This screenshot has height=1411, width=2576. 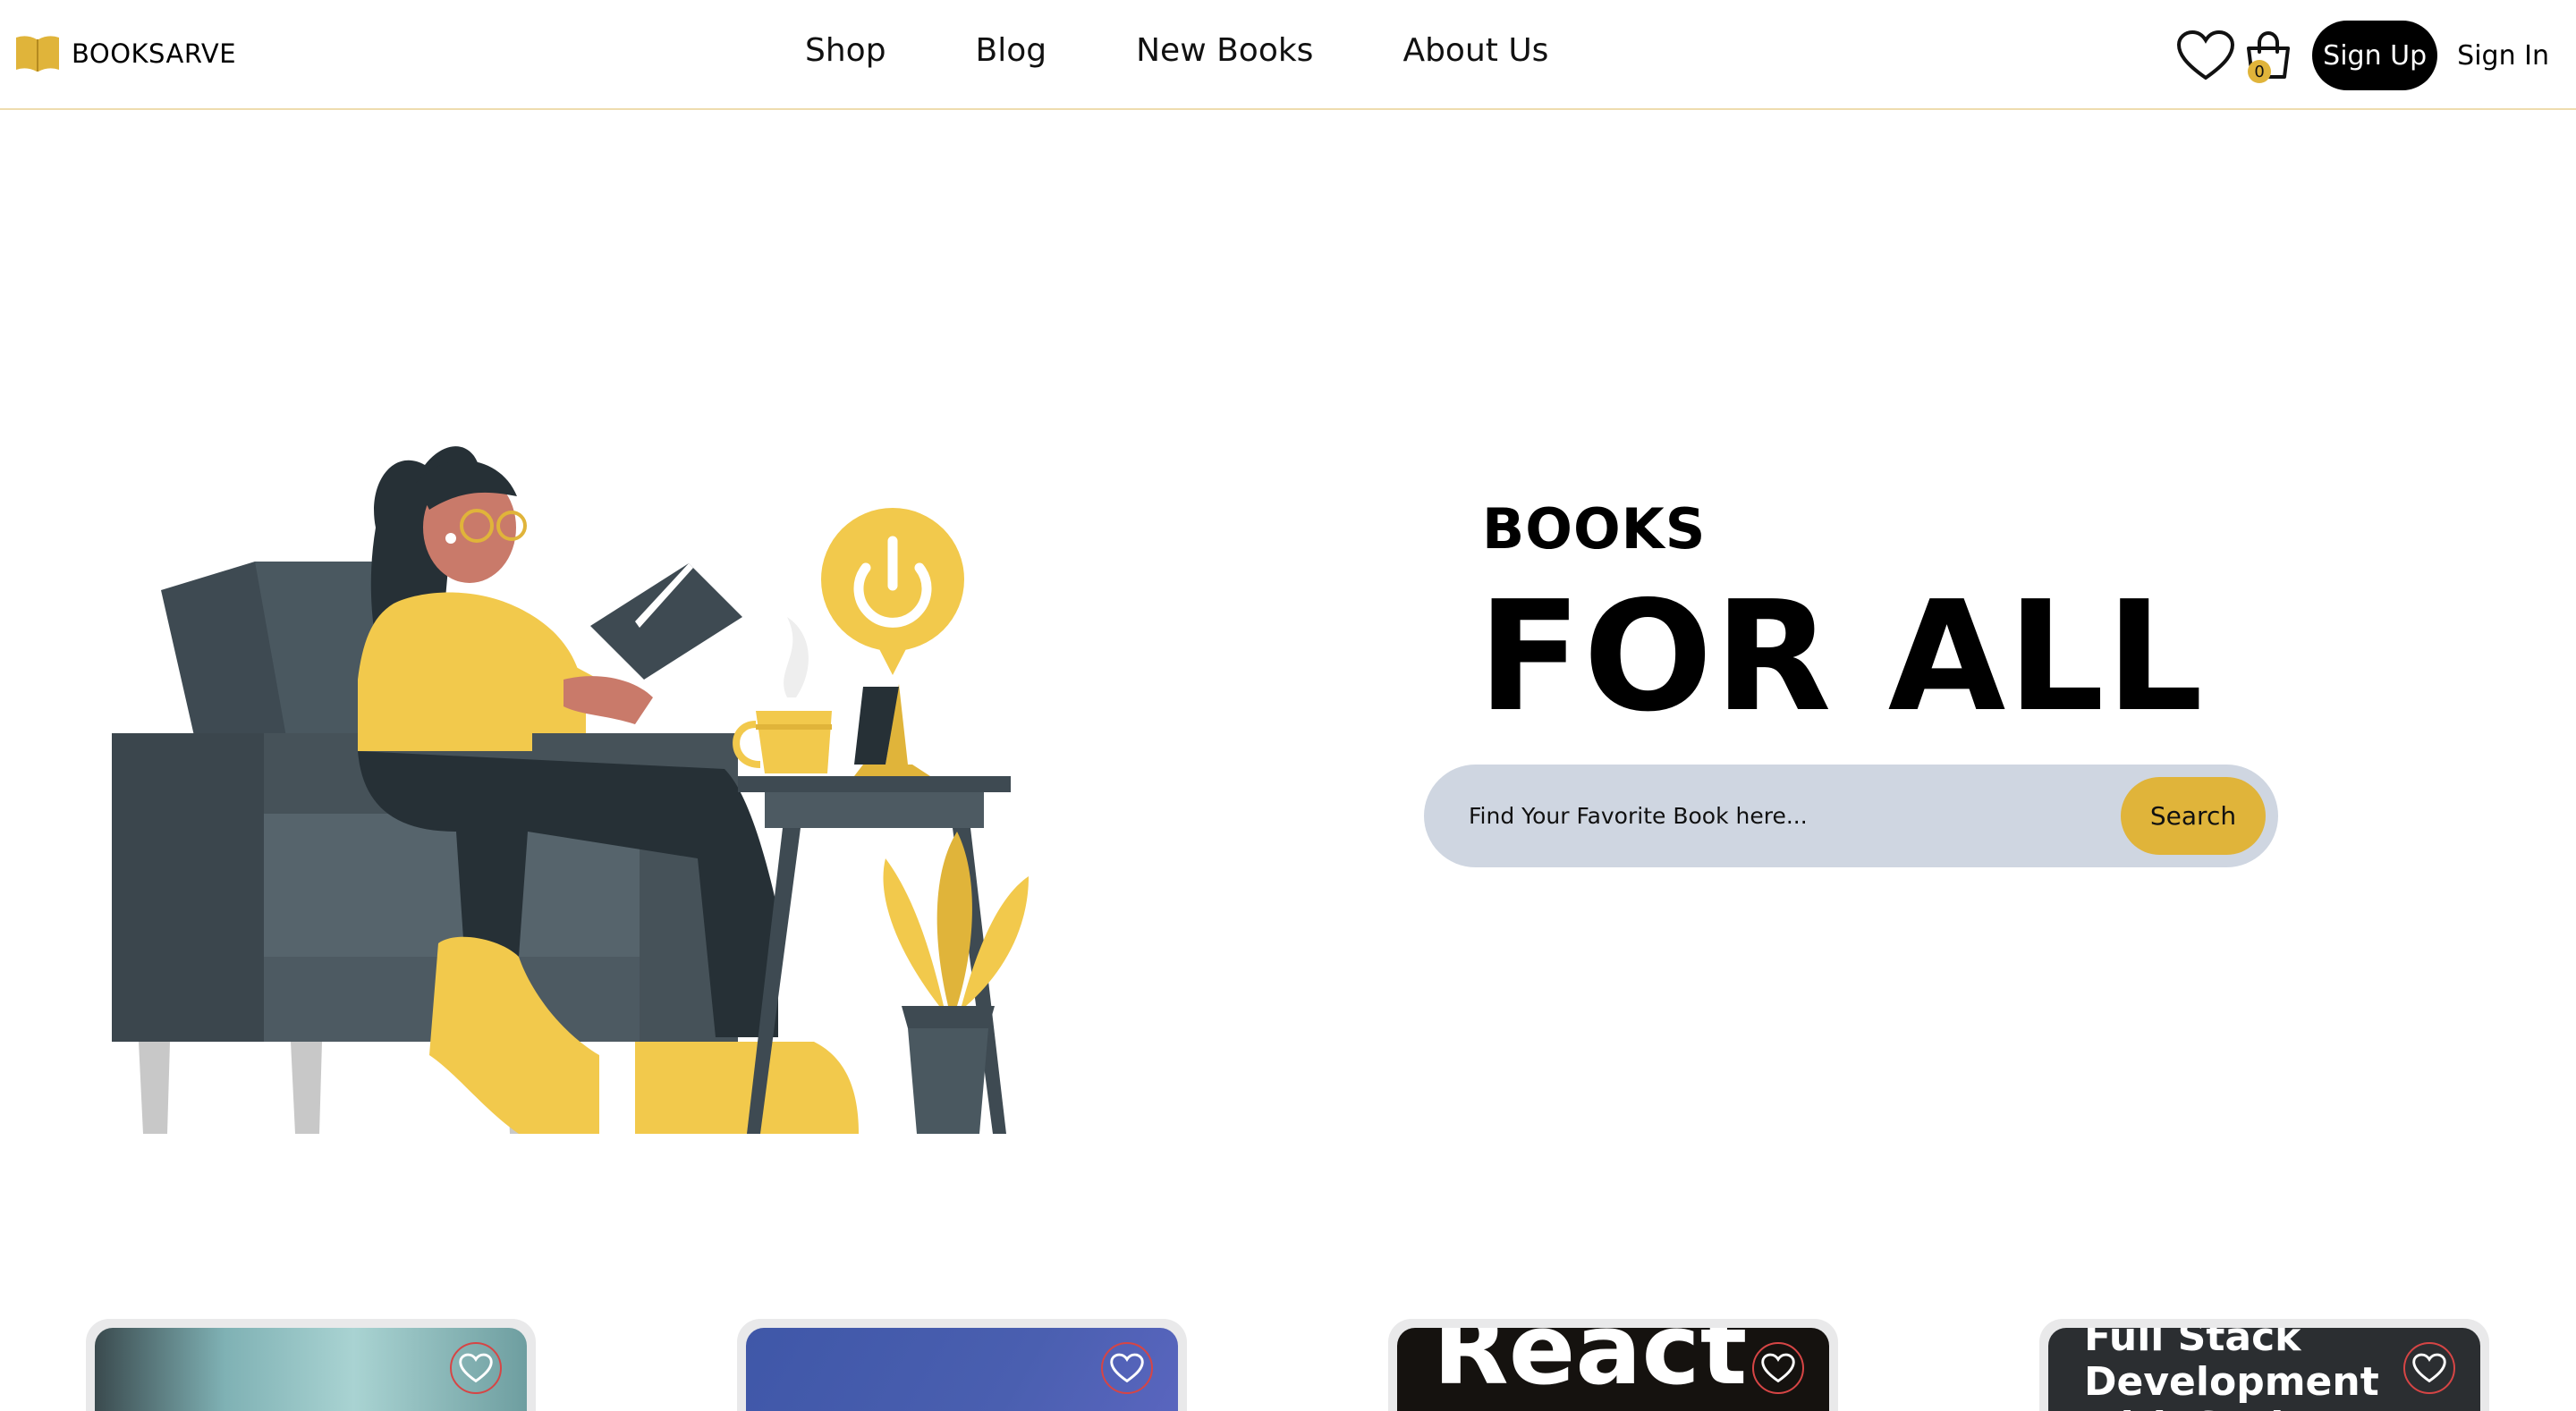 I want to click on brand-name: BOOKSARVE, so click(x=154, y=54).